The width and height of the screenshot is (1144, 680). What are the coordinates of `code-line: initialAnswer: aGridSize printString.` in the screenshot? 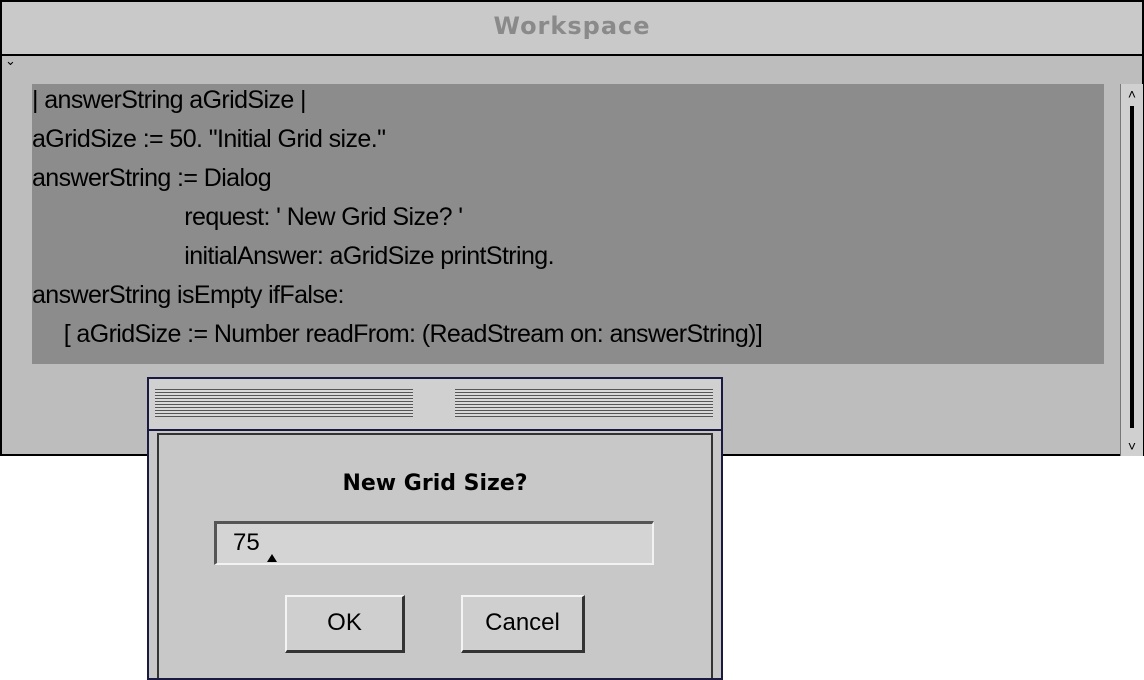 It's located at (293, 256).